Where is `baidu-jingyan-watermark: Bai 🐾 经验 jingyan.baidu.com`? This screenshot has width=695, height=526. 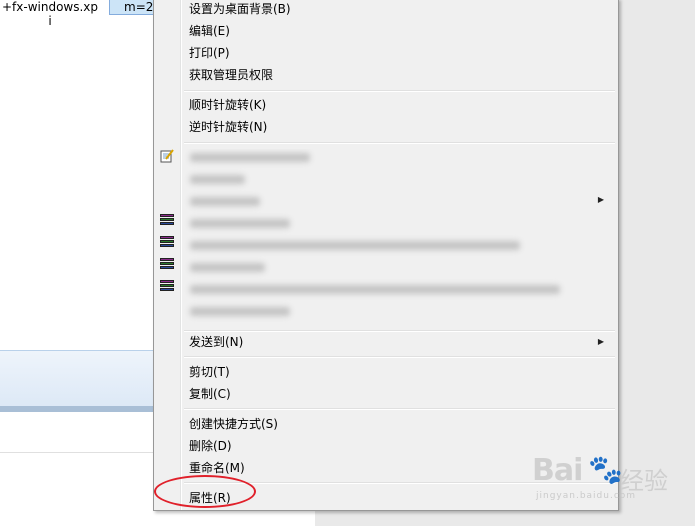
baidu-jingyan-watermark: Bai 🐾 经验 jingyan.baidu.com is located at coordinates (607, 474).